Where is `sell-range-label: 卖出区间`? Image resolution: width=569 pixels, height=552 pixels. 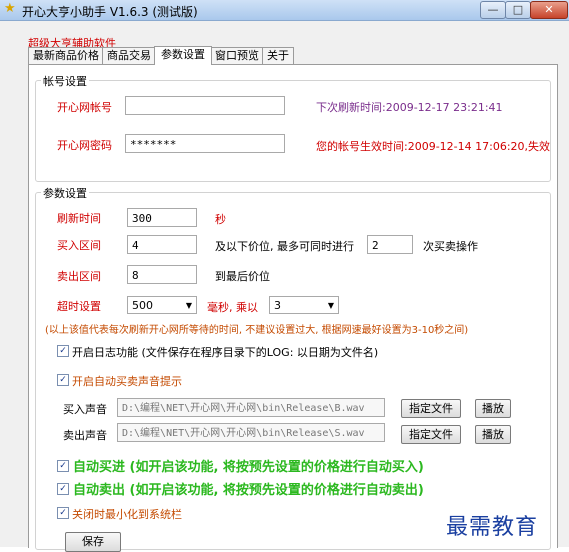
sell-range-label: 卖出区间 is located at coordinates (79, 276).